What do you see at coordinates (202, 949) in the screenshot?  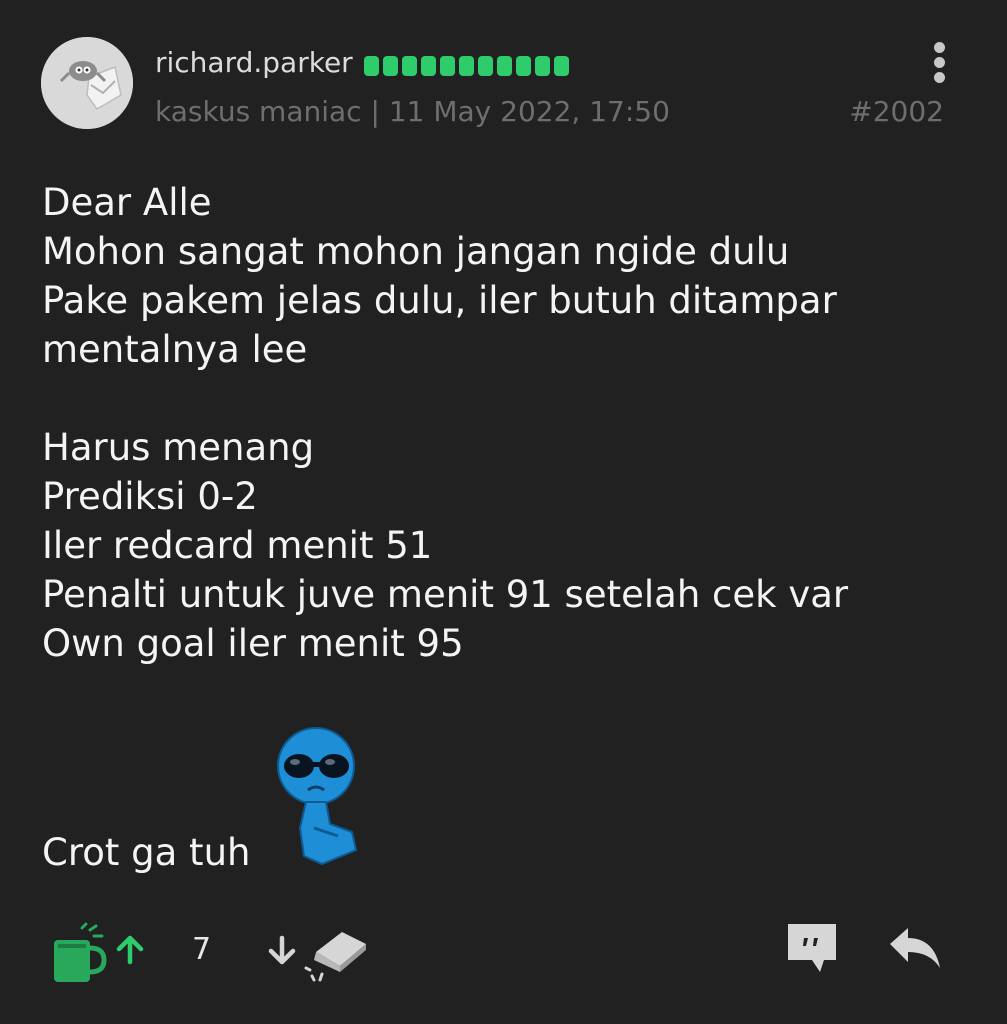 I see `vote-count: 7` at bounding box center [202, 949].